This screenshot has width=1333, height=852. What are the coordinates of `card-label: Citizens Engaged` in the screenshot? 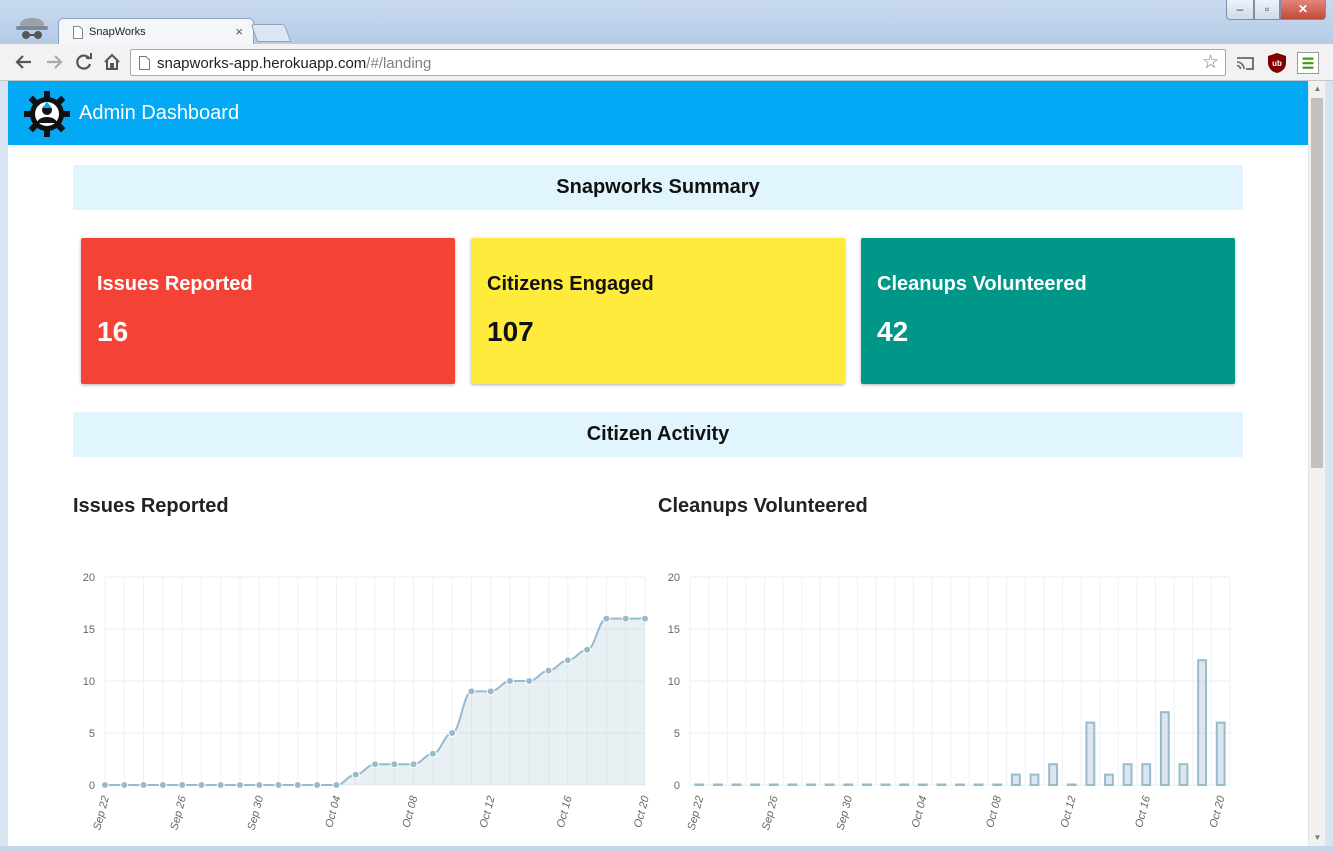 It's located at (570, 284).